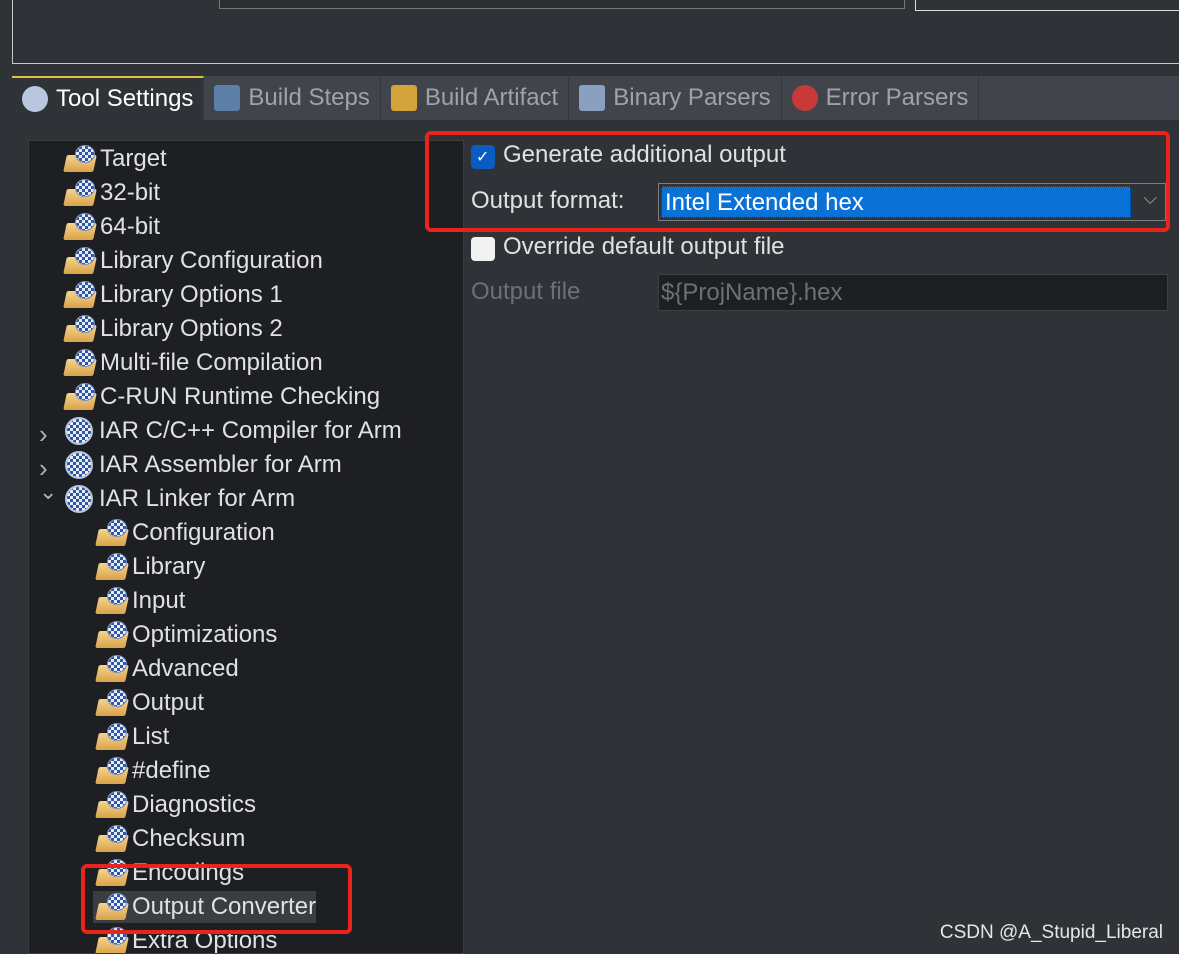 Image resolution: width=1179 pixels, height=954 pixels. Describe the element at coordinates (197, 498) in the screenshot. I see `tree-item-label: IAR Linker for Arm` at that location.